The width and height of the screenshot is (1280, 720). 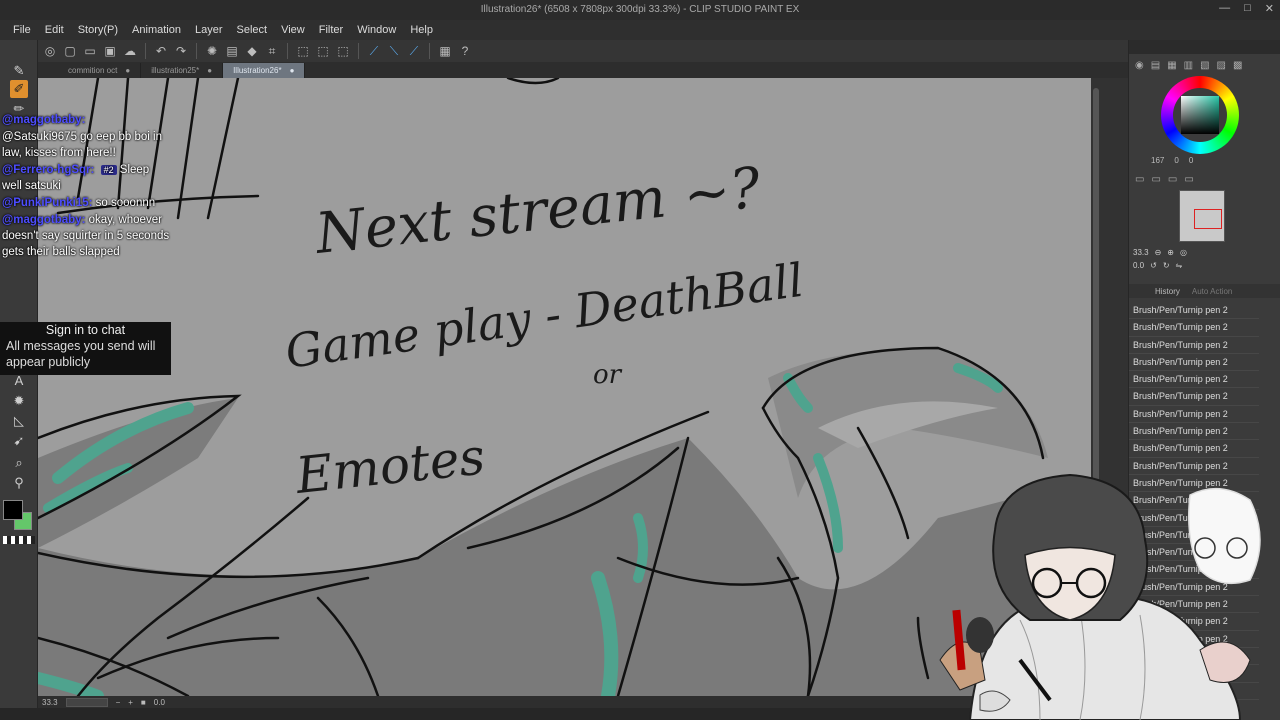 I want to click on redo-icon: ↷, so click(x=181, y=51).